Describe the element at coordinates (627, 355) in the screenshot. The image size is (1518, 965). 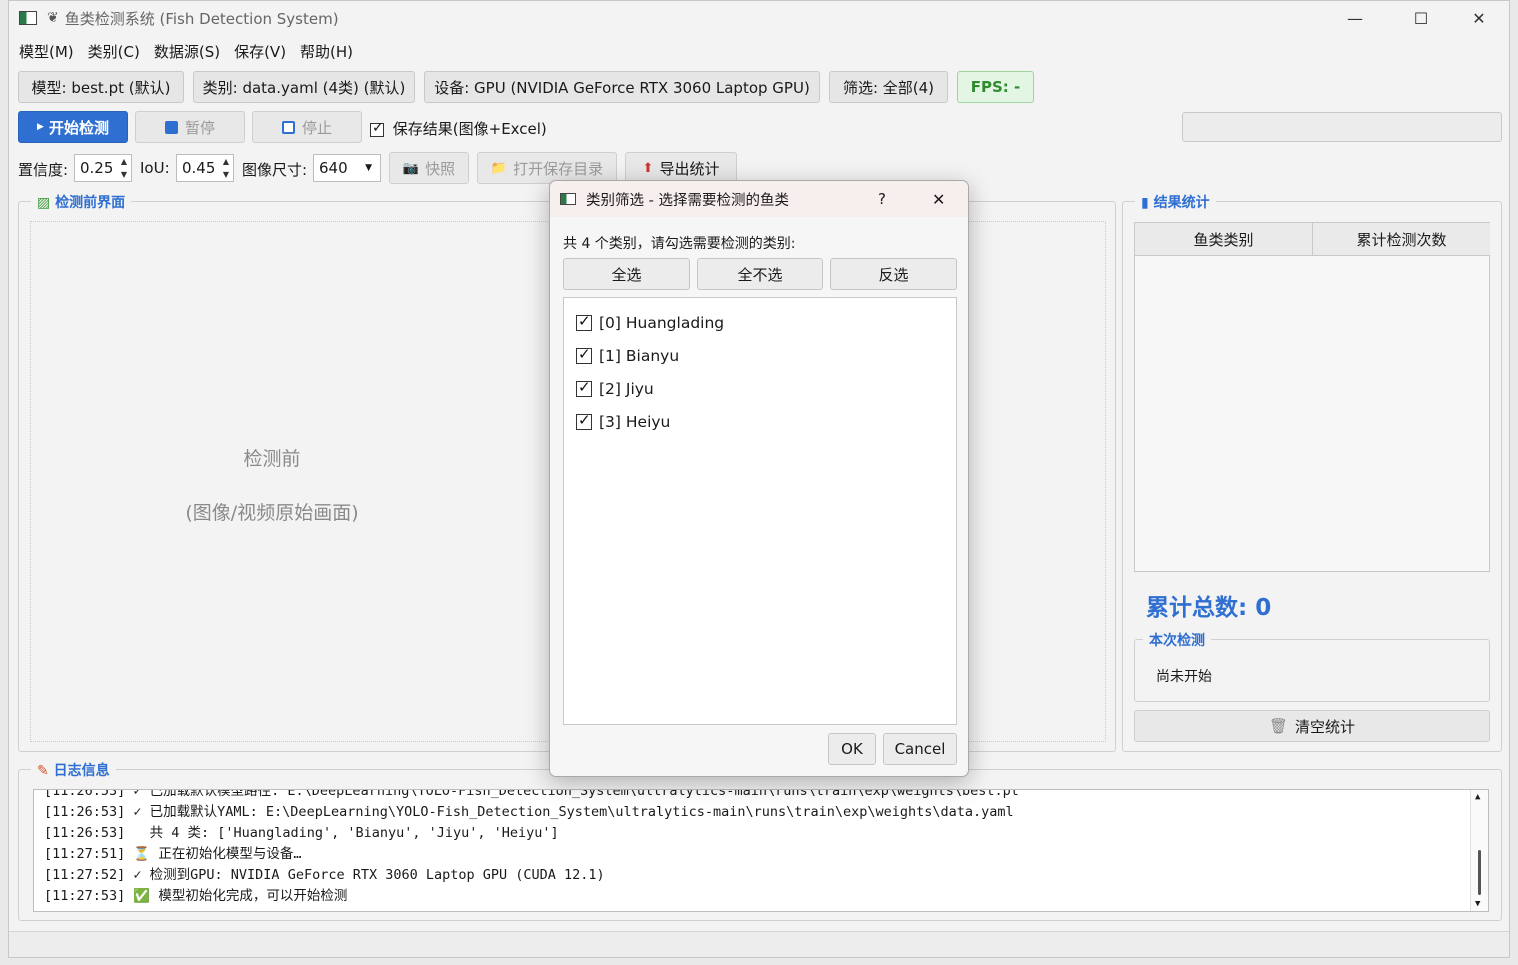
I see `class-item: [1] Bianyu` at that location.